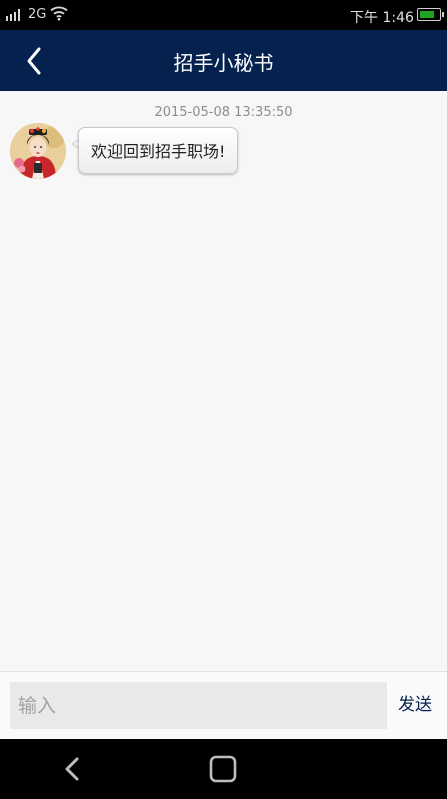 This screenshot has width=447, height=799. I want to click on back-icon, so click(73, 769).